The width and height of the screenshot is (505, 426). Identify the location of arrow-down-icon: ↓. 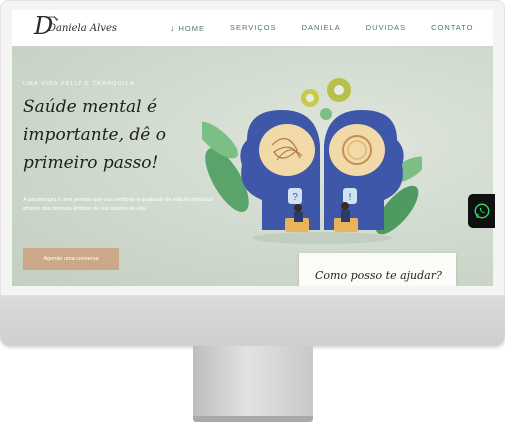
(173, 28).